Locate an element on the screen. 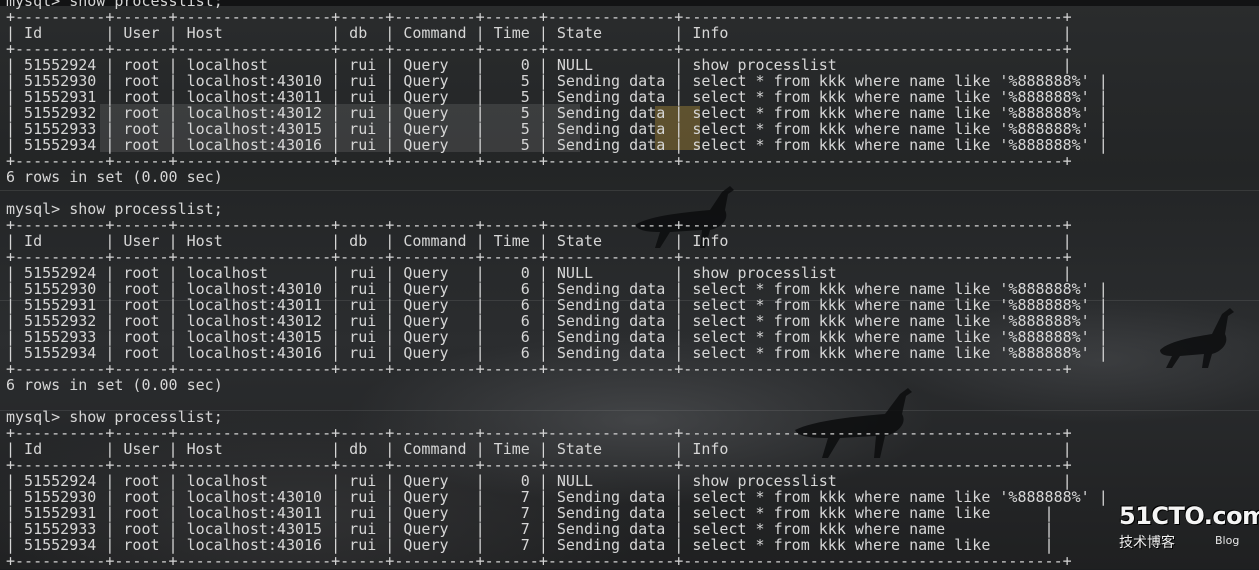  watermark-subtitle: 技术博客 is located at coordinates (1147, 543).